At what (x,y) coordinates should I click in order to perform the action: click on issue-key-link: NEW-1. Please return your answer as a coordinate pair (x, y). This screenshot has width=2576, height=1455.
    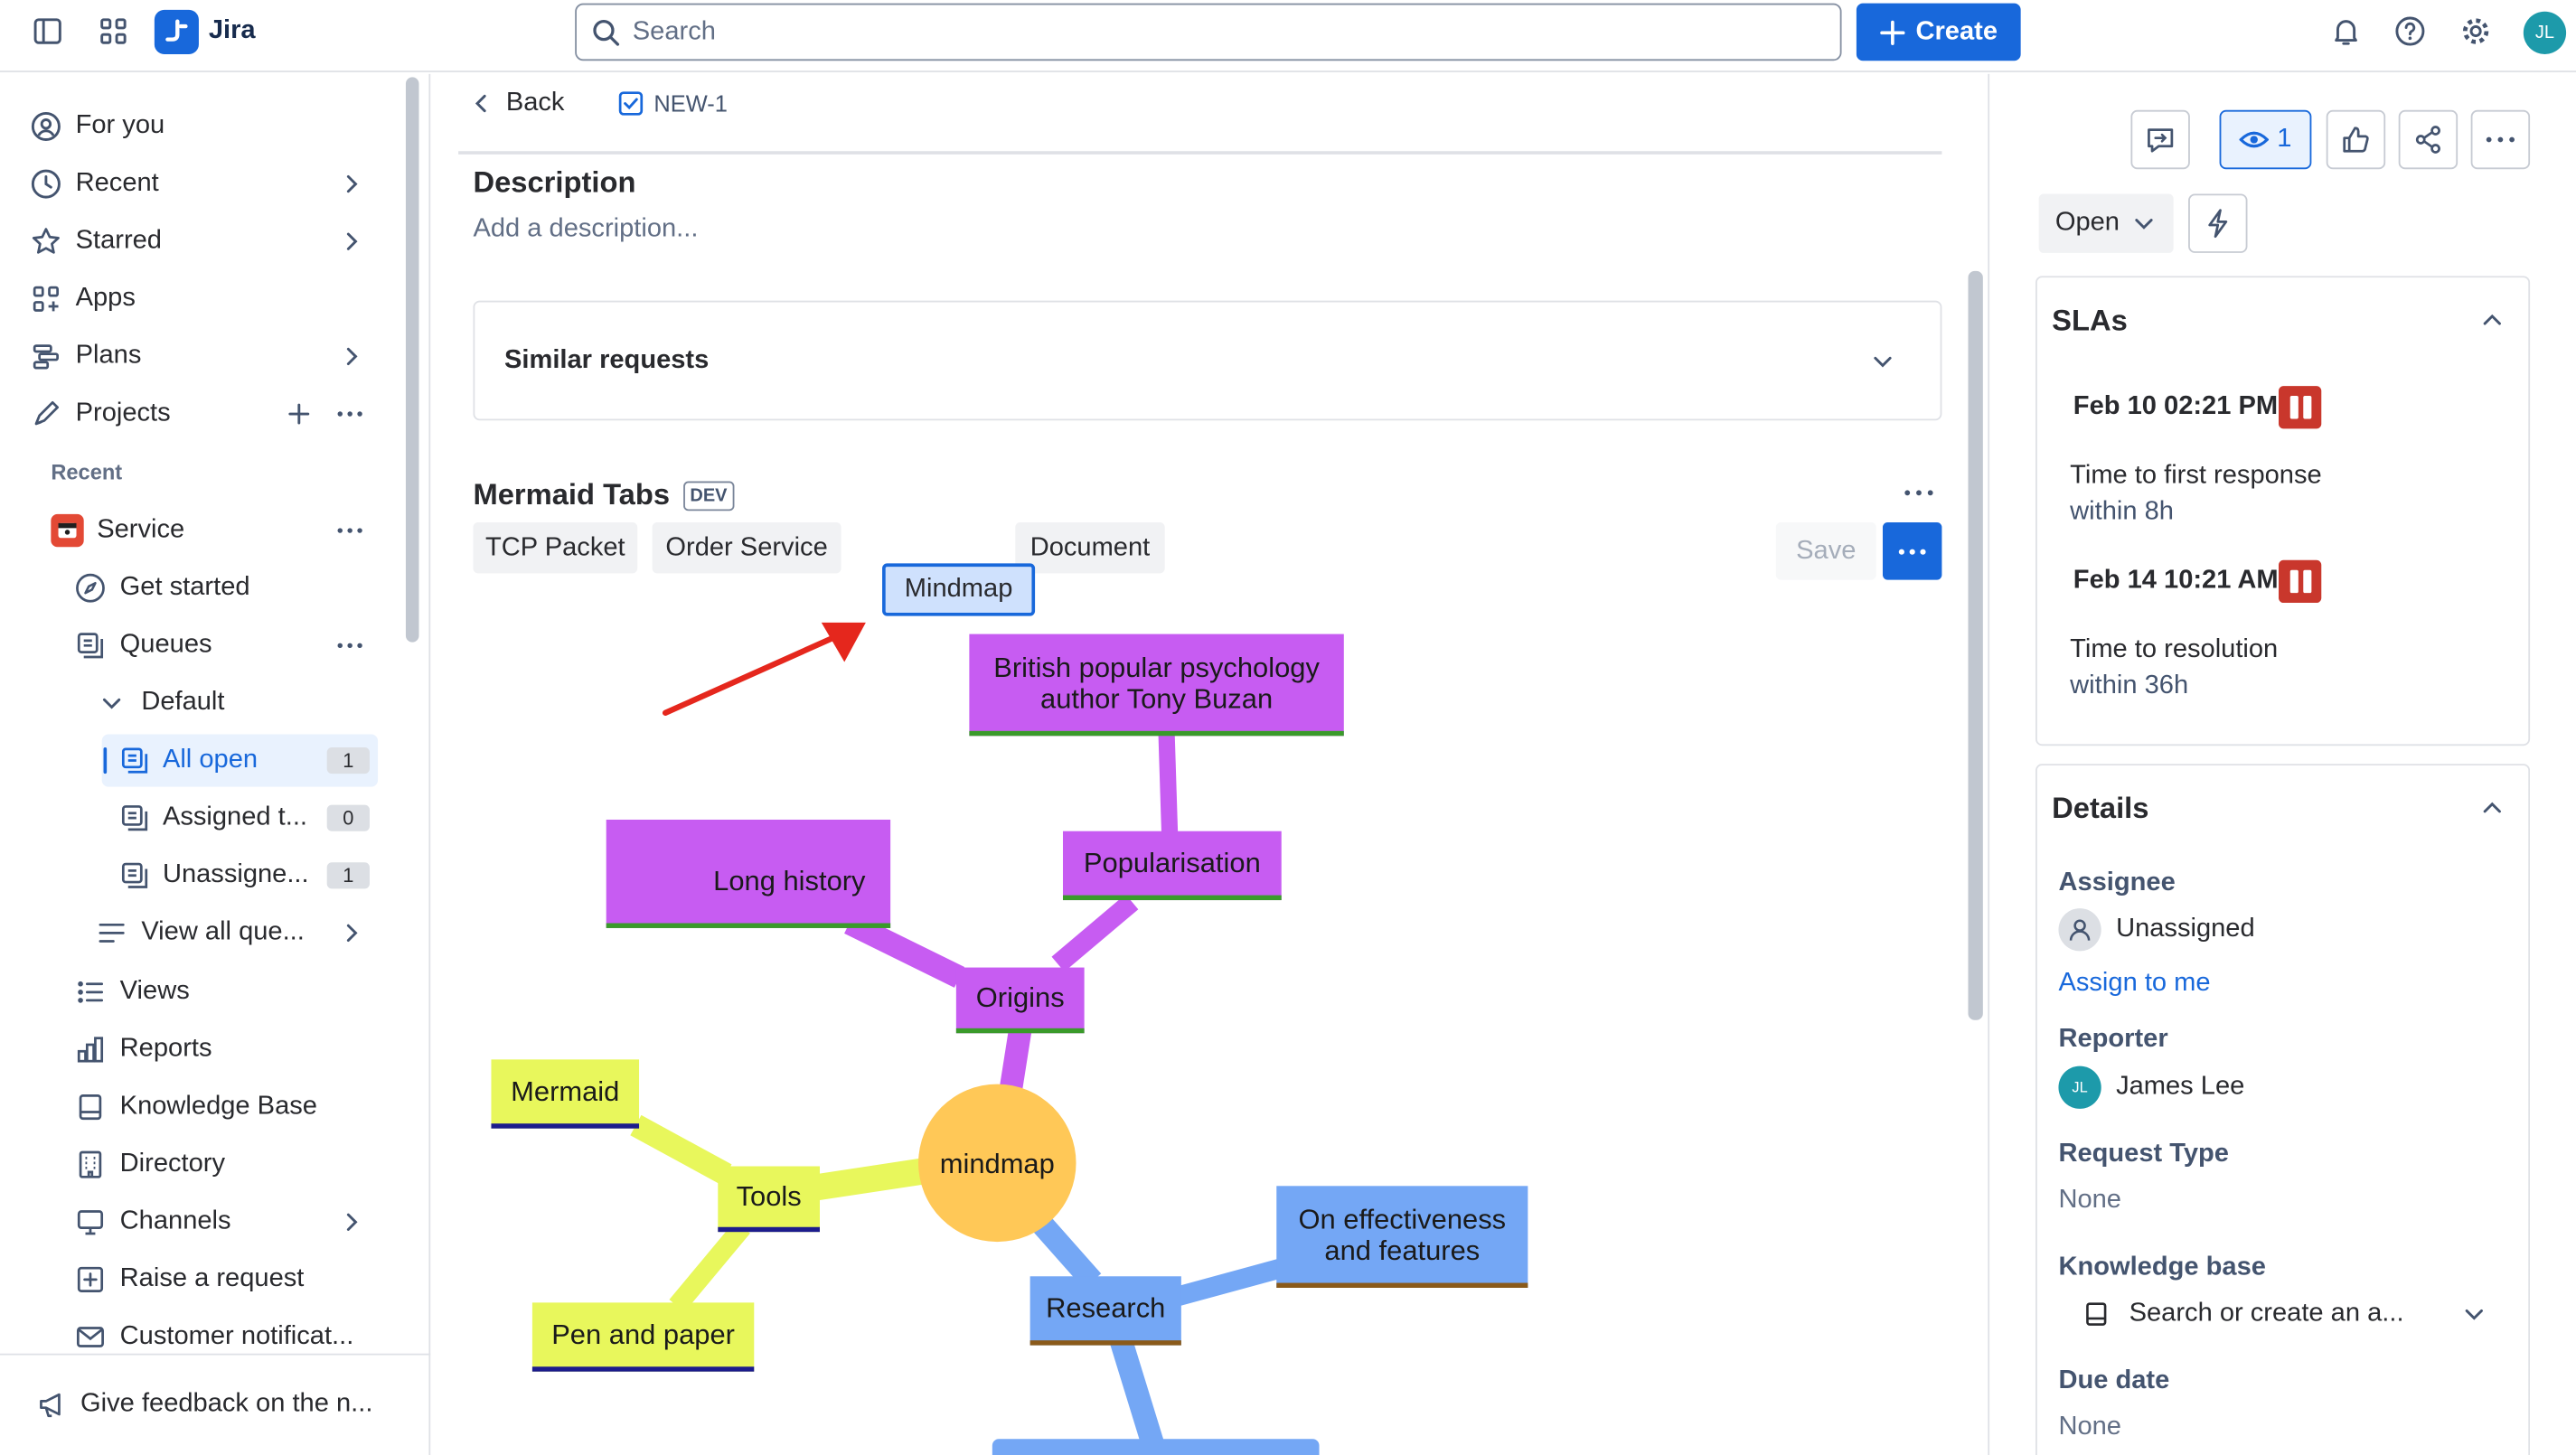
    Looking at the image, I should click on (673, 103).